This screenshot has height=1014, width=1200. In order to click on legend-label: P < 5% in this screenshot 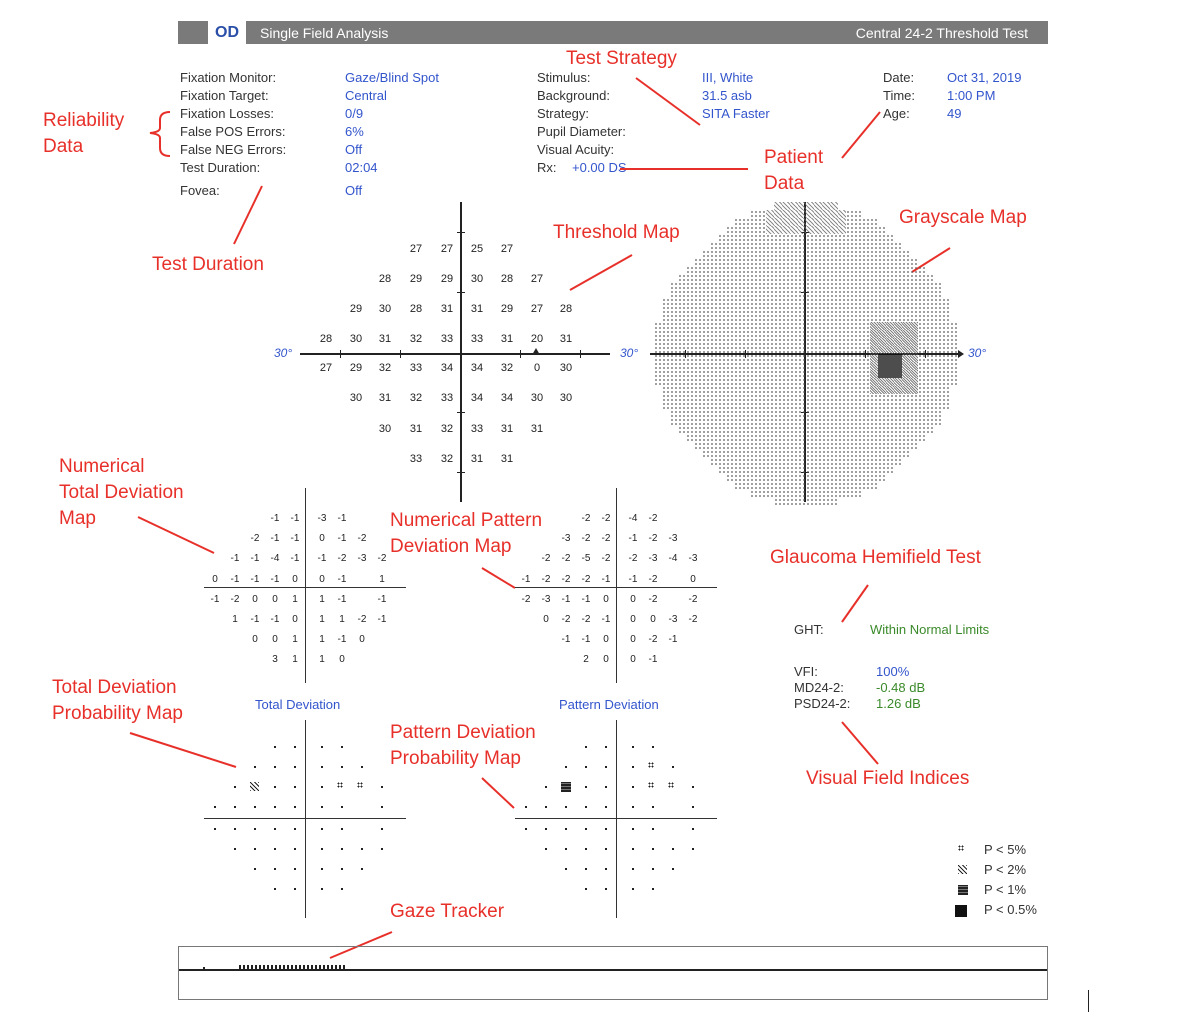, I will do `click(1005, 849)`.